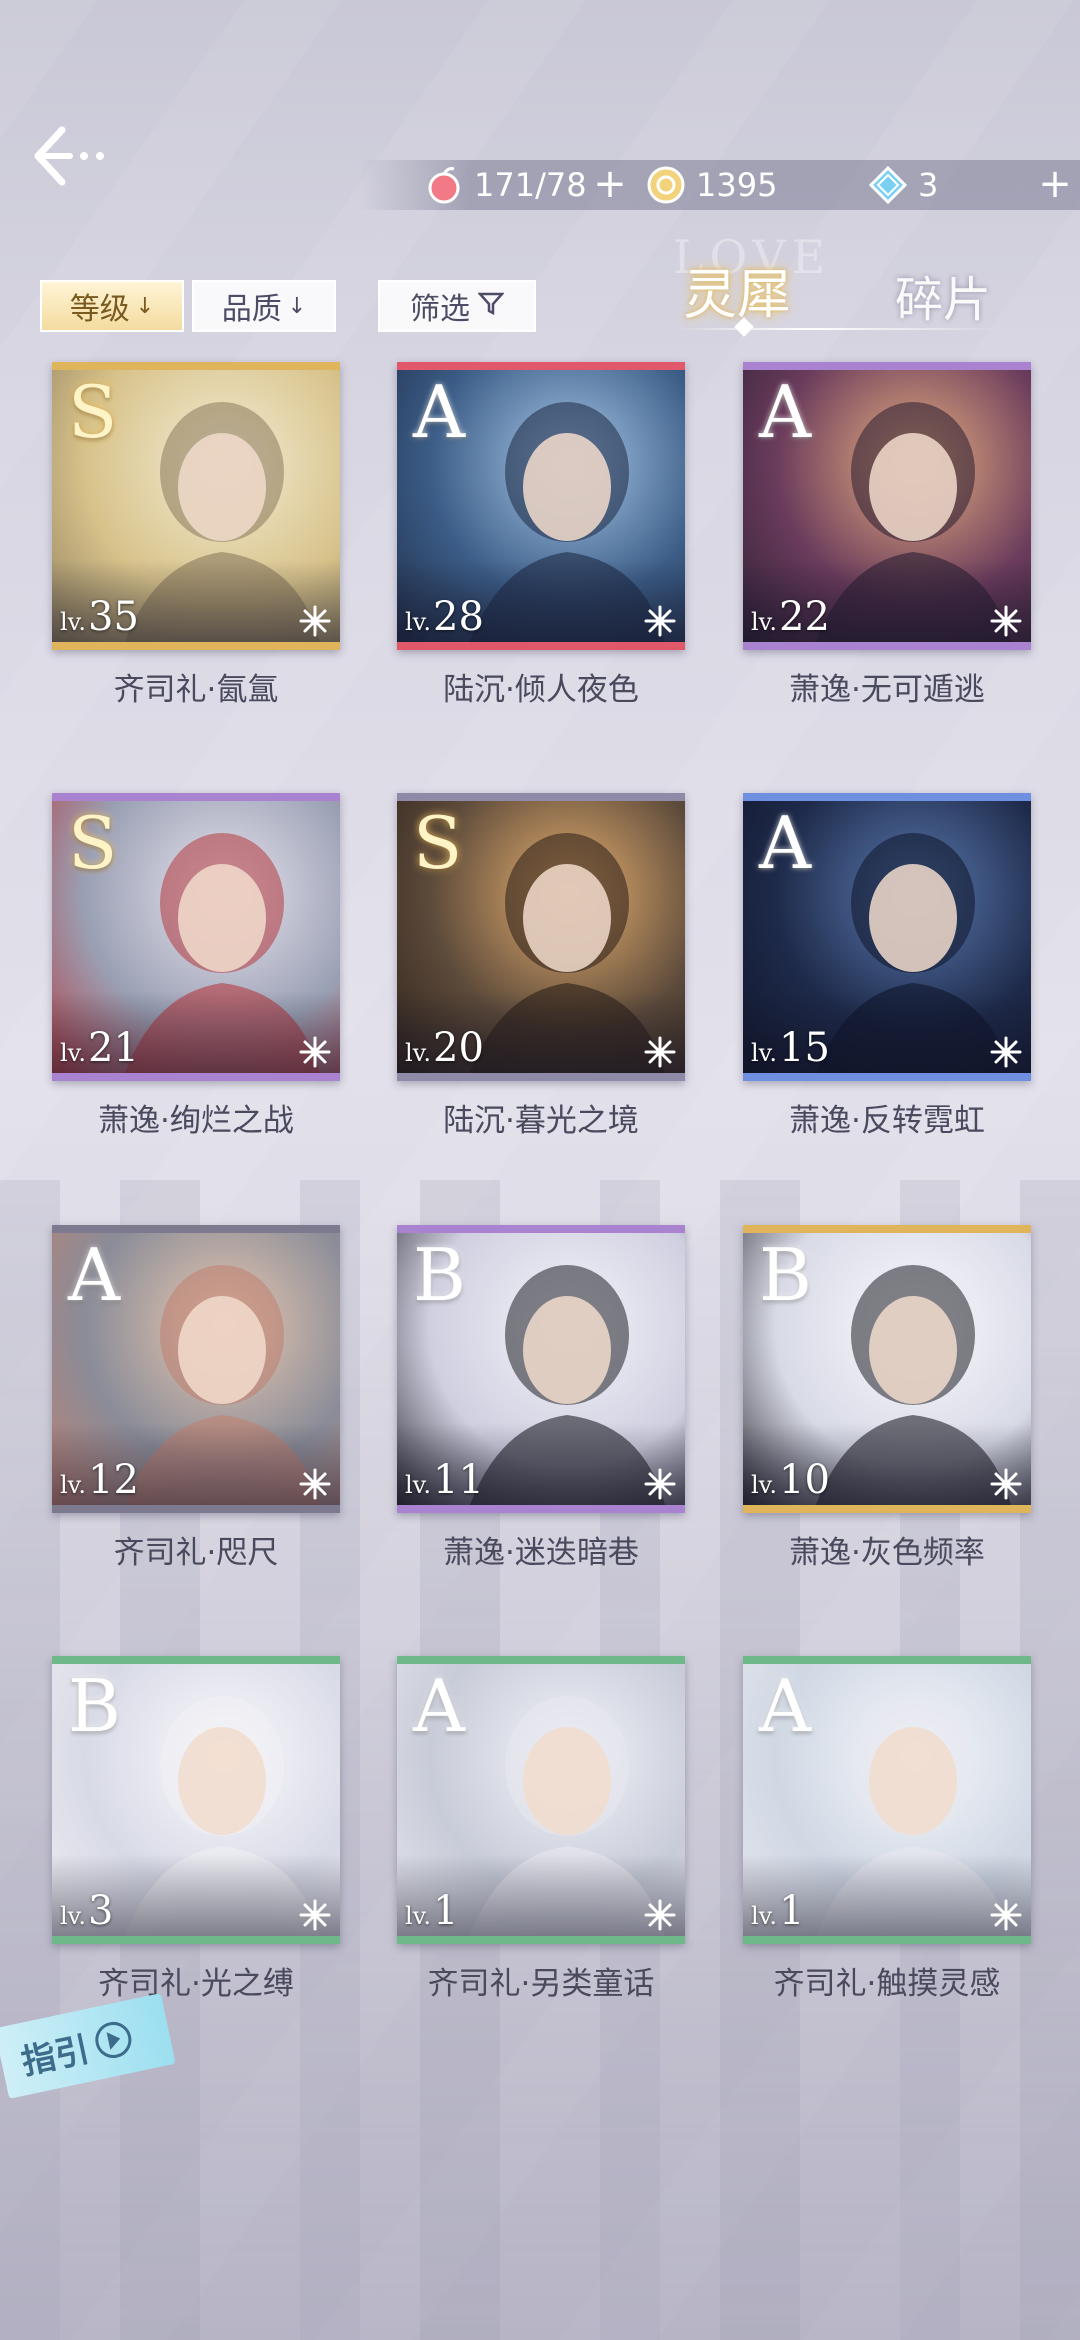 This screenshot has height=2340, width=1080. Describe the element at coordinates (887, 690) in the screenshot. I see `card-name: 萧逸·无可遁逃` at that location.